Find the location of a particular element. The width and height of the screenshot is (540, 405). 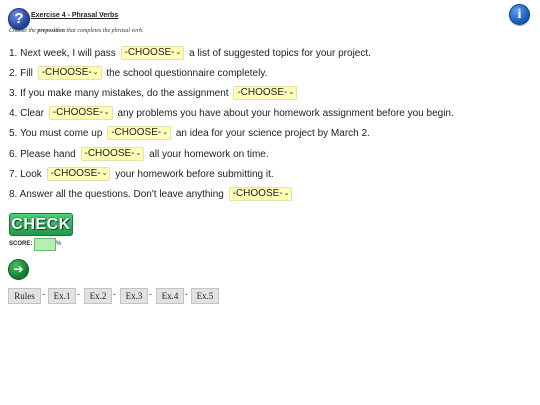

score-field is located at coordinates (45, 244).